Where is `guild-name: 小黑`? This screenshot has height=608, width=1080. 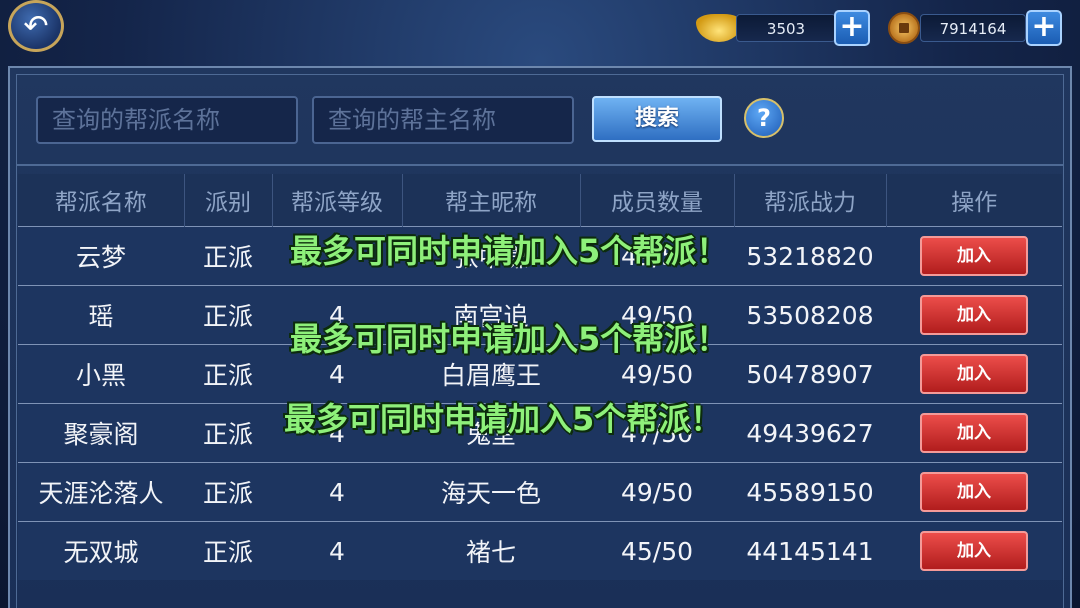
guild-name: 小黑 is located at coordinates (101, 374).